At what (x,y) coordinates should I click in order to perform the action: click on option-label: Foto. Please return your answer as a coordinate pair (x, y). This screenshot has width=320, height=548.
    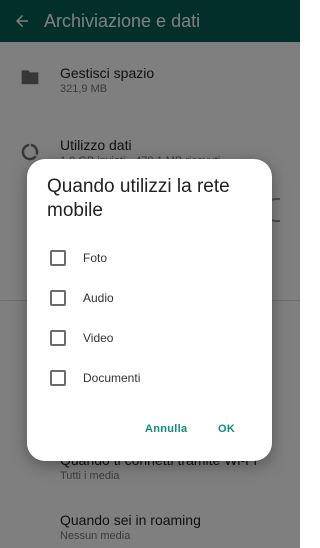
    Looking at the image, I should click on (95, 258).